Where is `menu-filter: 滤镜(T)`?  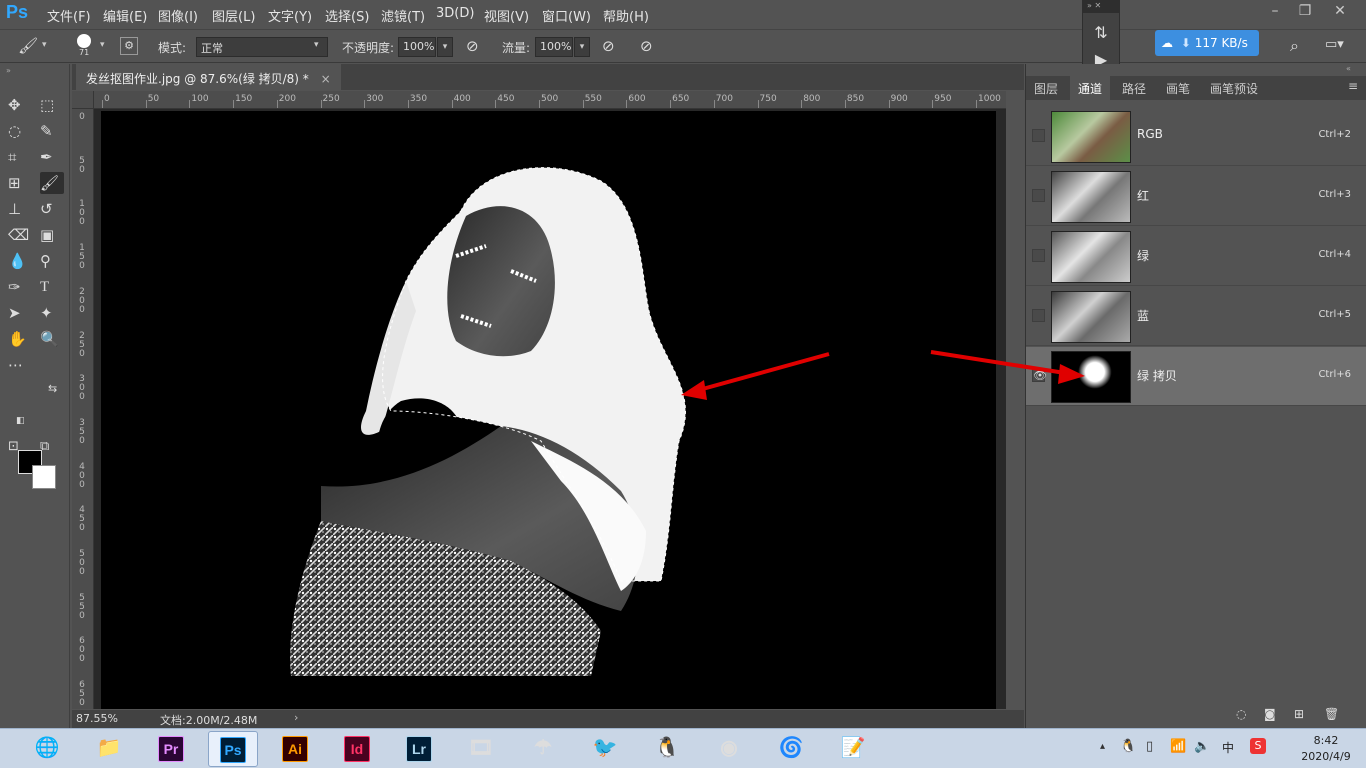
menu-filter: 滤镜(T) is located at coordinates (403, 15).